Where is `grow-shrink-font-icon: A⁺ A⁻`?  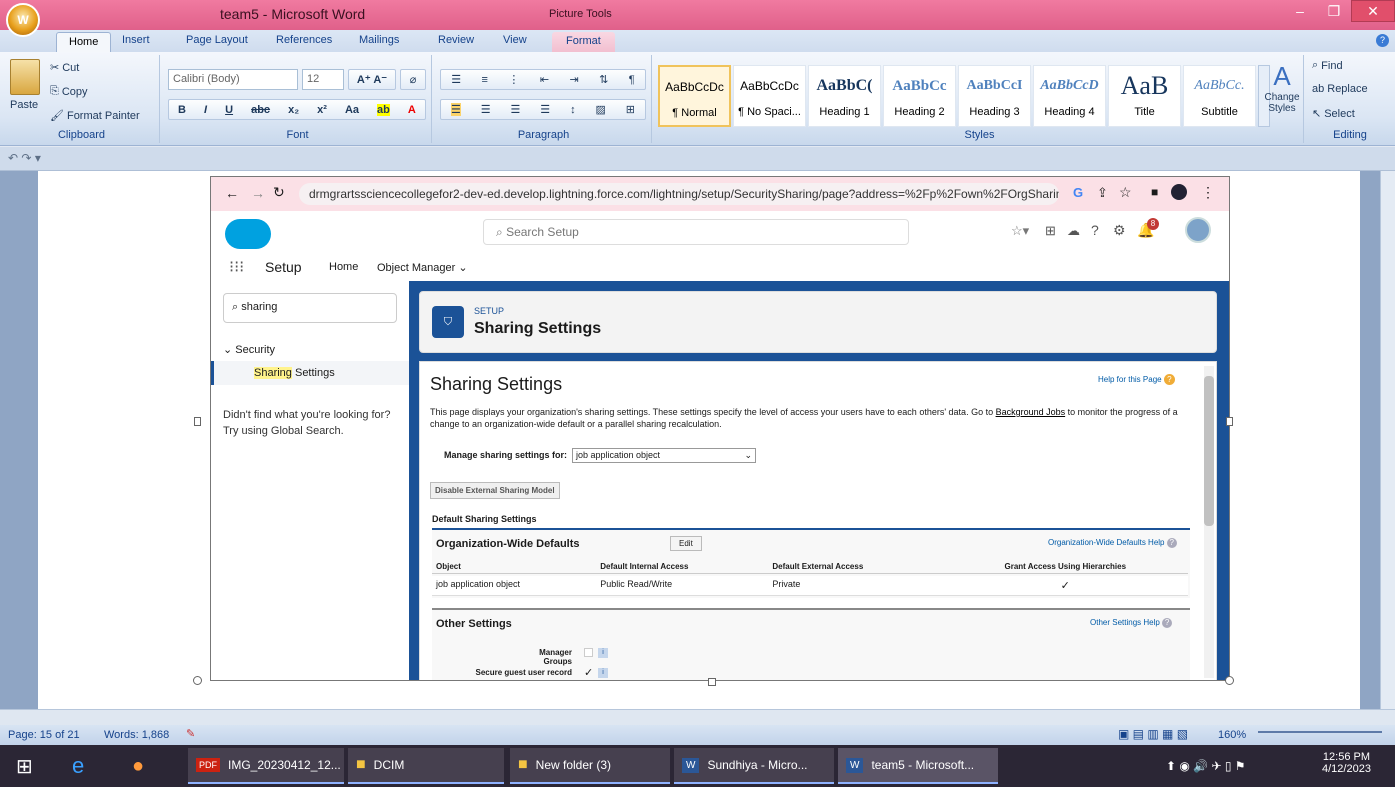 grow-shrink-font-icon: A⁺ A⁻ is located at coordinates (372, 79).